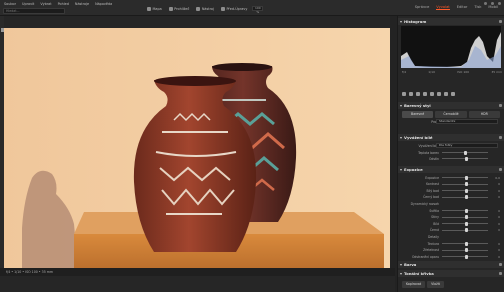  I want to click on slider-label: Dynamický rozsah, so click(424, 203).